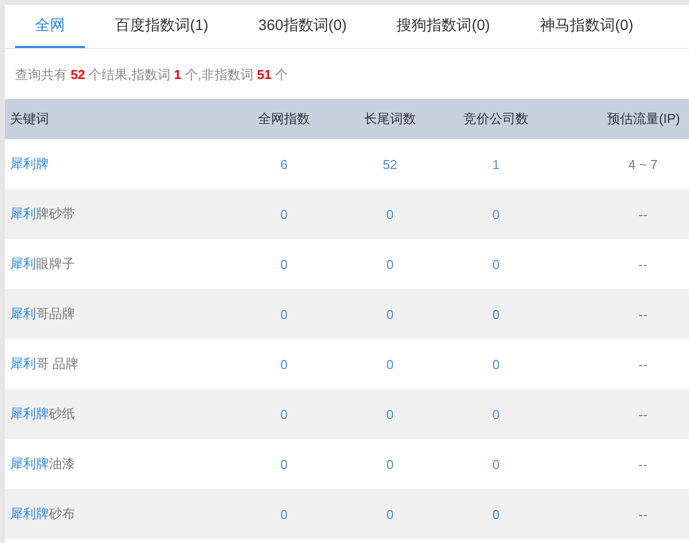 This screenshot has width=689, height=543. I want to click on tab: 360指数词(0), so click(302, 26).